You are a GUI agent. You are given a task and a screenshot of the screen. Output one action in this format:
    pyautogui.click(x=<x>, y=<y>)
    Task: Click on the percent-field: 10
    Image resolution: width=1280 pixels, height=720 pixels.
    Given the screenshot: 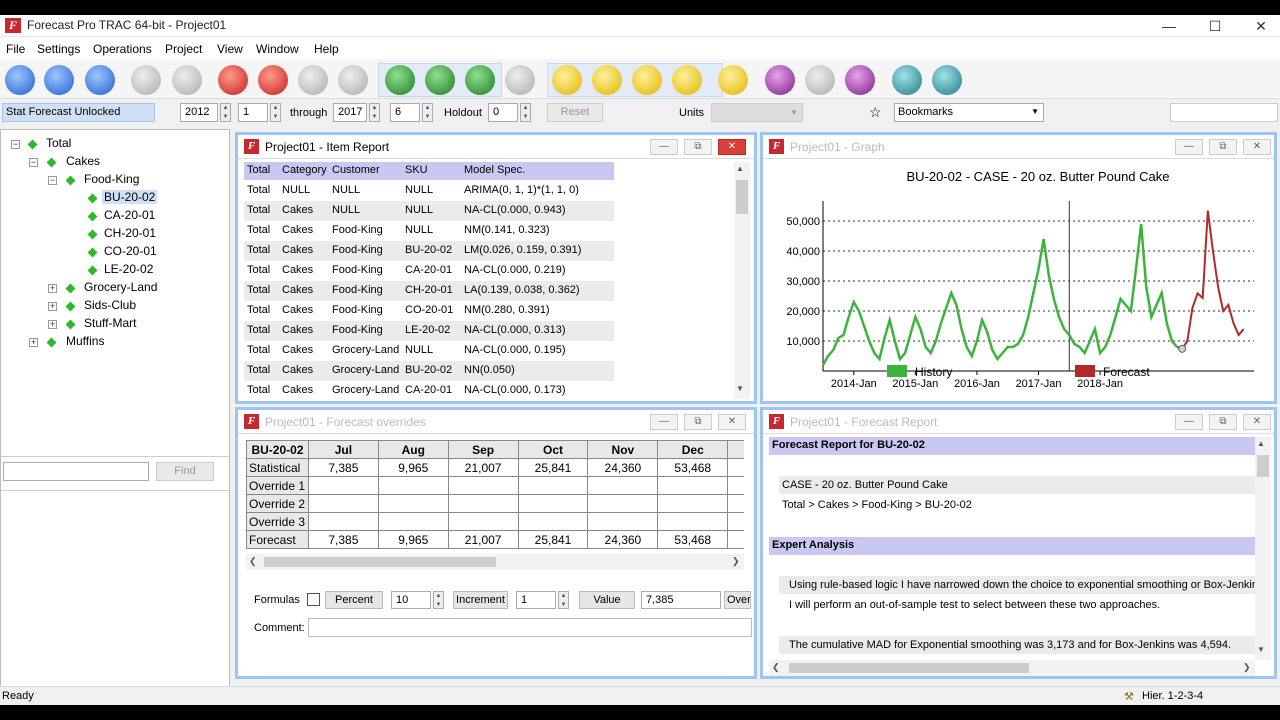 What is the action you would take?
    pyautogui.click(x=411, y=600)
    